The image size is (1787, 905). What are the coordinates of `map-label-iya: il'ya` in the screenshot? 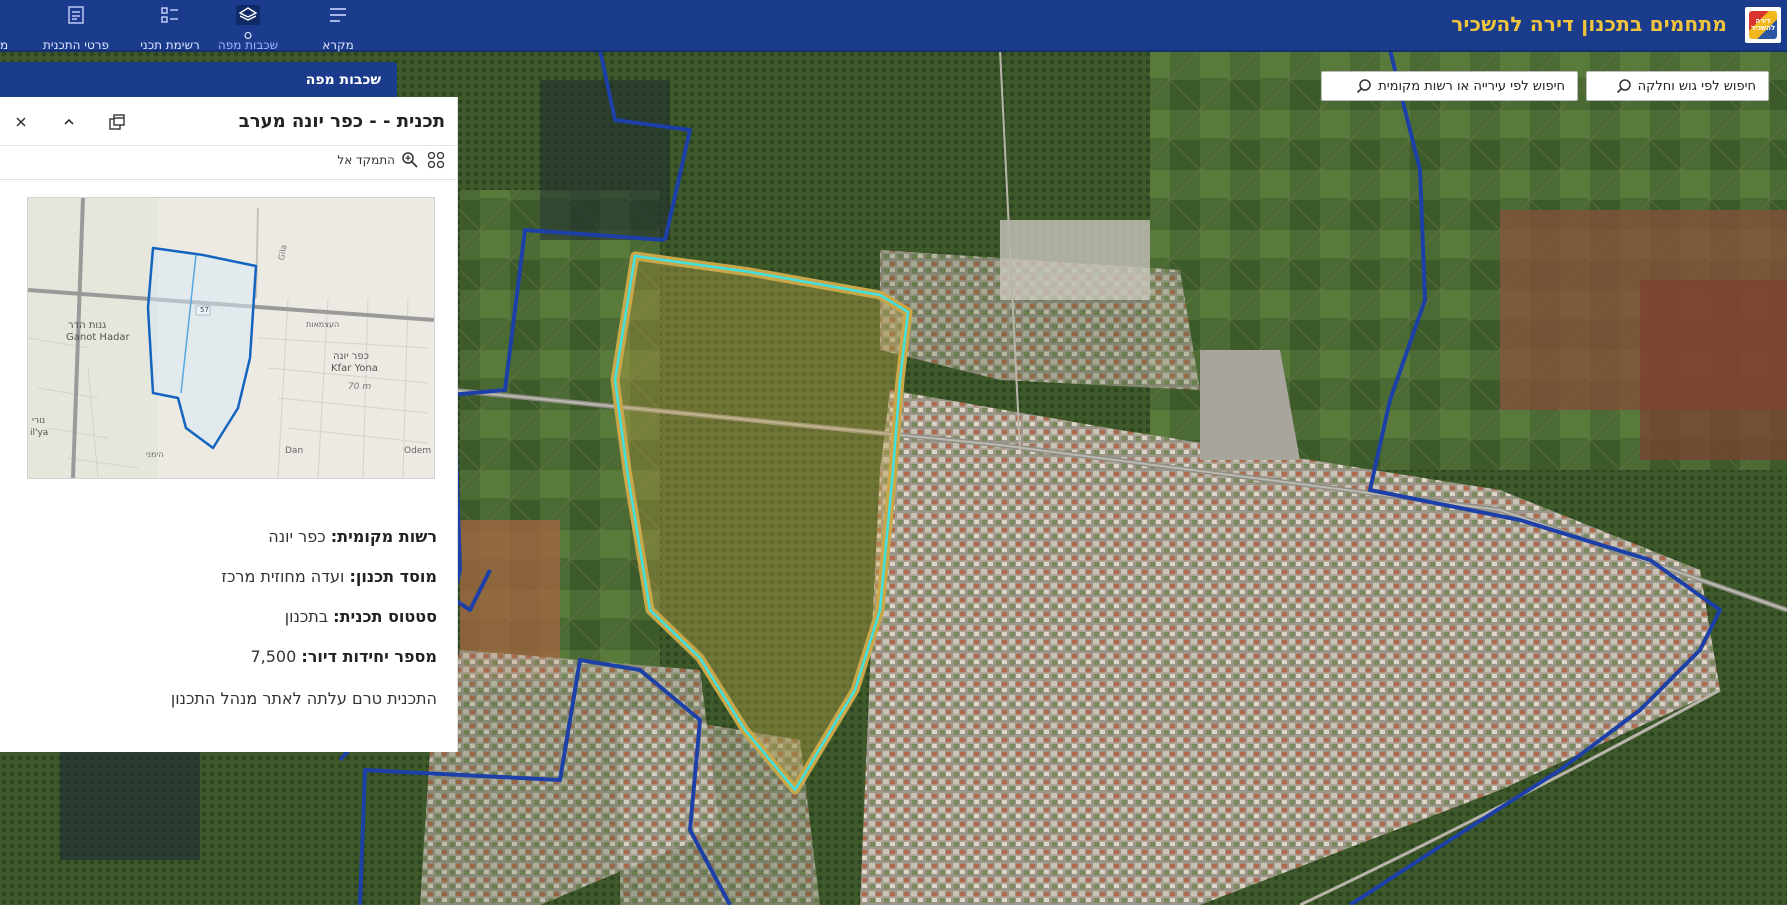 It's located at (39, 433).